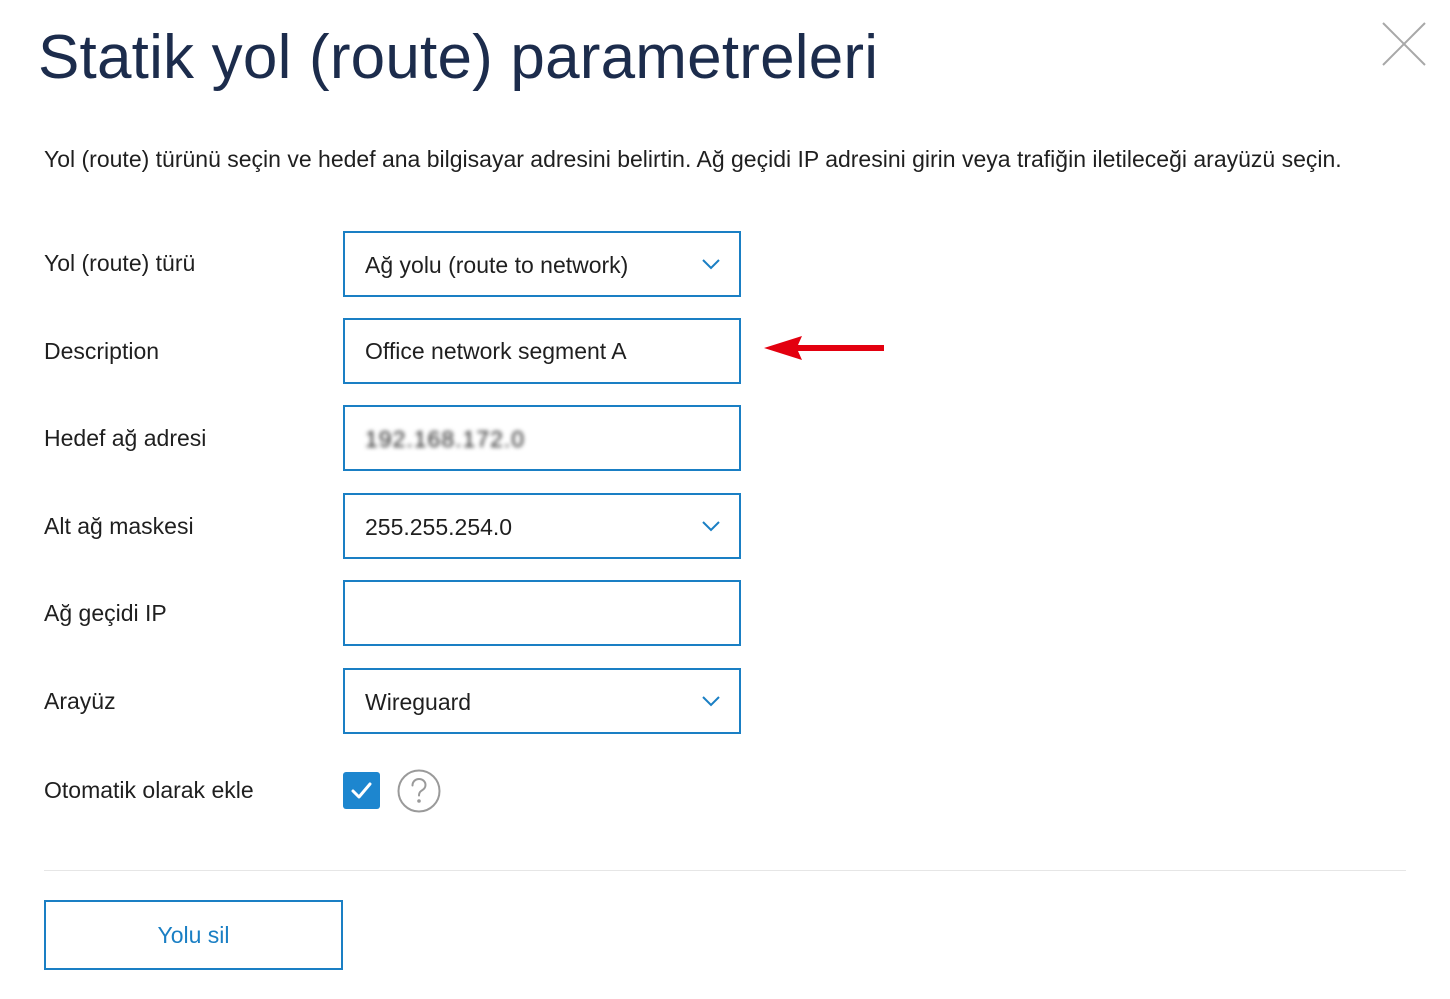 The height and width of the screenshot is (999, 1450). What do you see at coordinates (120, 263) in the screenshot?
I see `route-type-label: Yol (route) türü` at bounding box center [120, 263].